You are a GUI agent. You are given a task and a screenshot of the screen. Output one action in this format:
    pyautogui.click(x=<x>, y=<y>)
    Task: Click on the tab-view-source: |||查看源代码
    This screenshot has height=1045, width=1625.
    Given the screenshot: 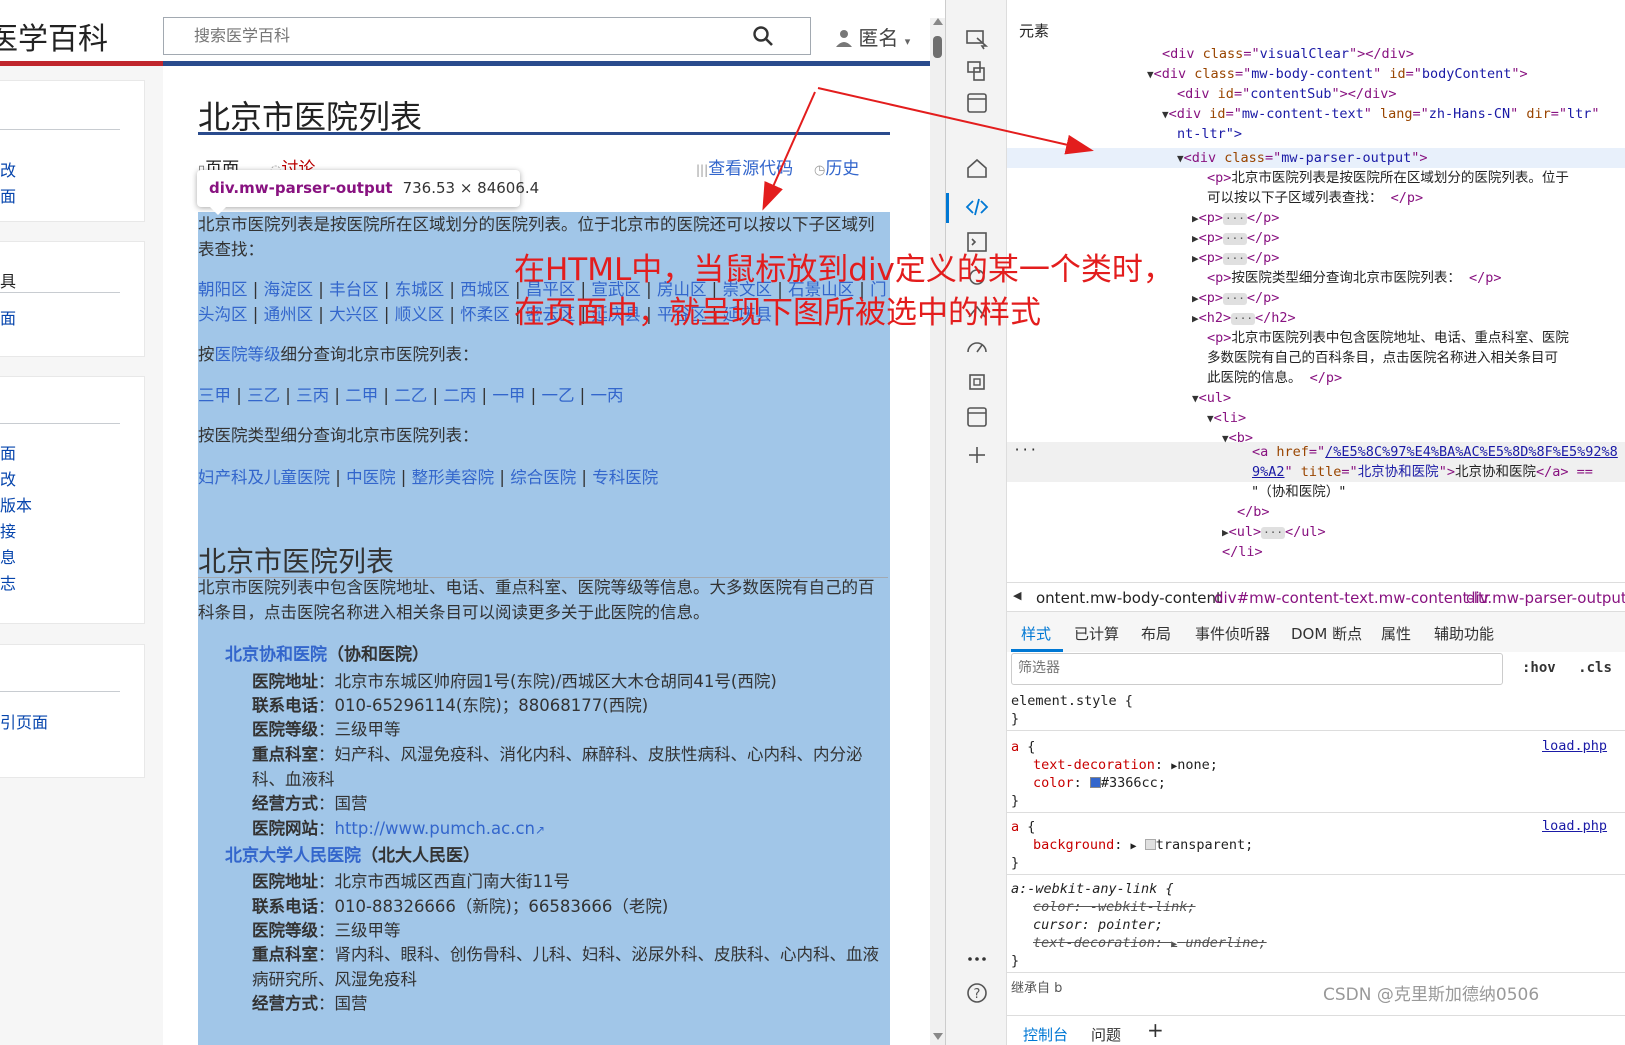 What is the action you would take?
    pyautogui.click(x=744, y=166)
    